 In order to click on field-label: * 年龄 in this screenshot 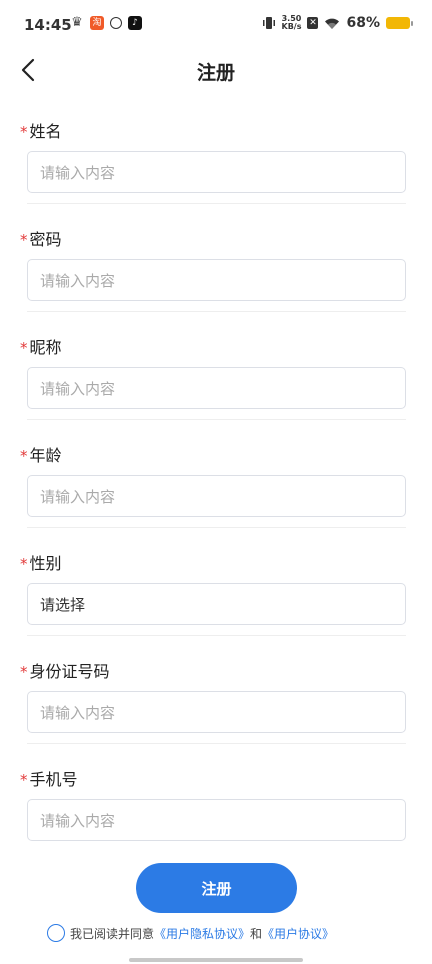, I will do `click(41, 454)`.